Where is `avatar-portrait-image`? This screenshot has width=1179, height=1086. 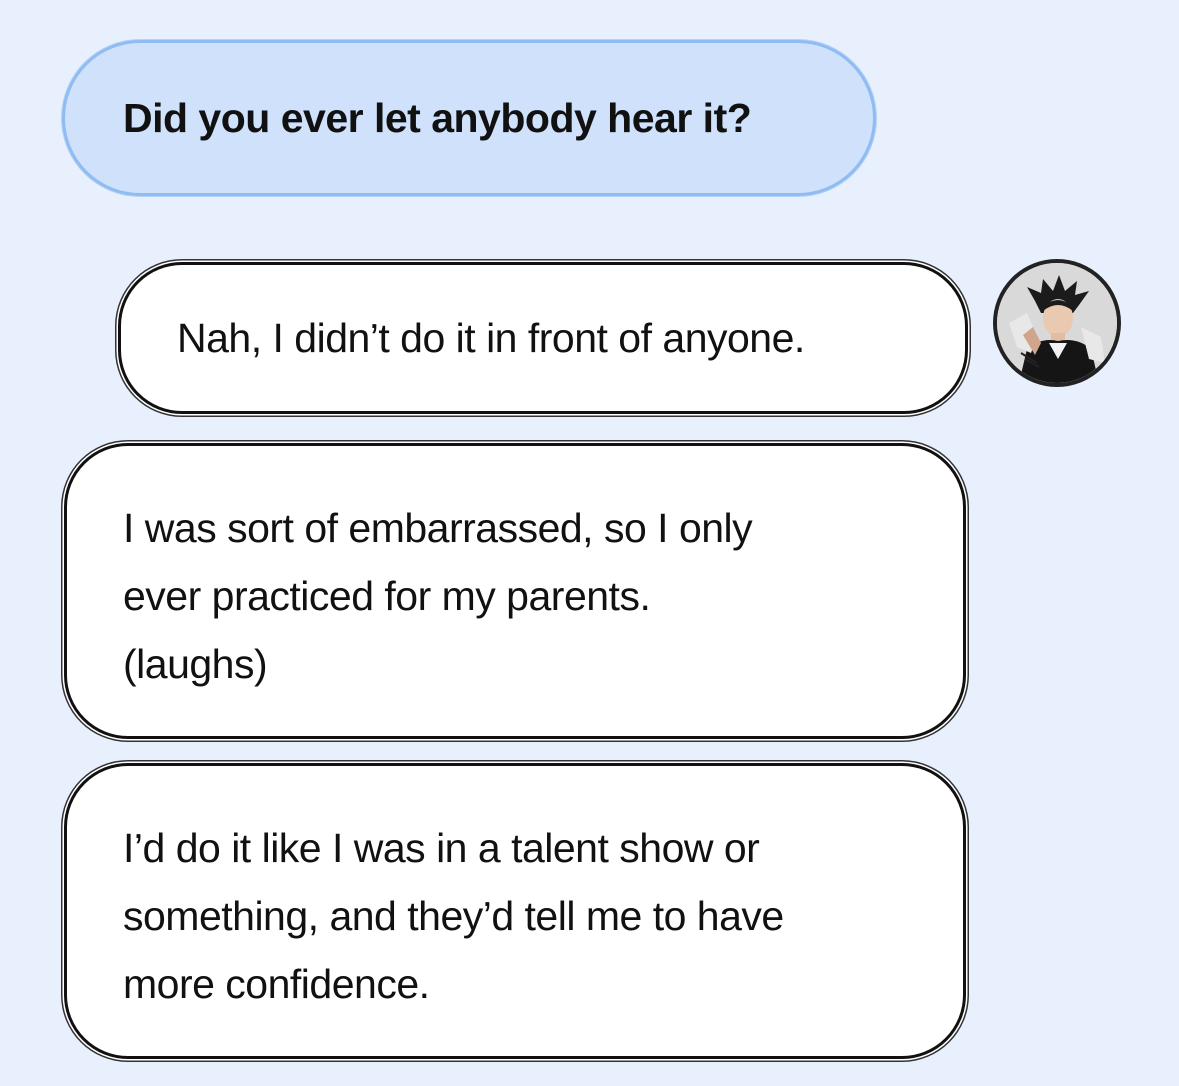 avatar-portrait-image is located at coordinates (1057, 323).